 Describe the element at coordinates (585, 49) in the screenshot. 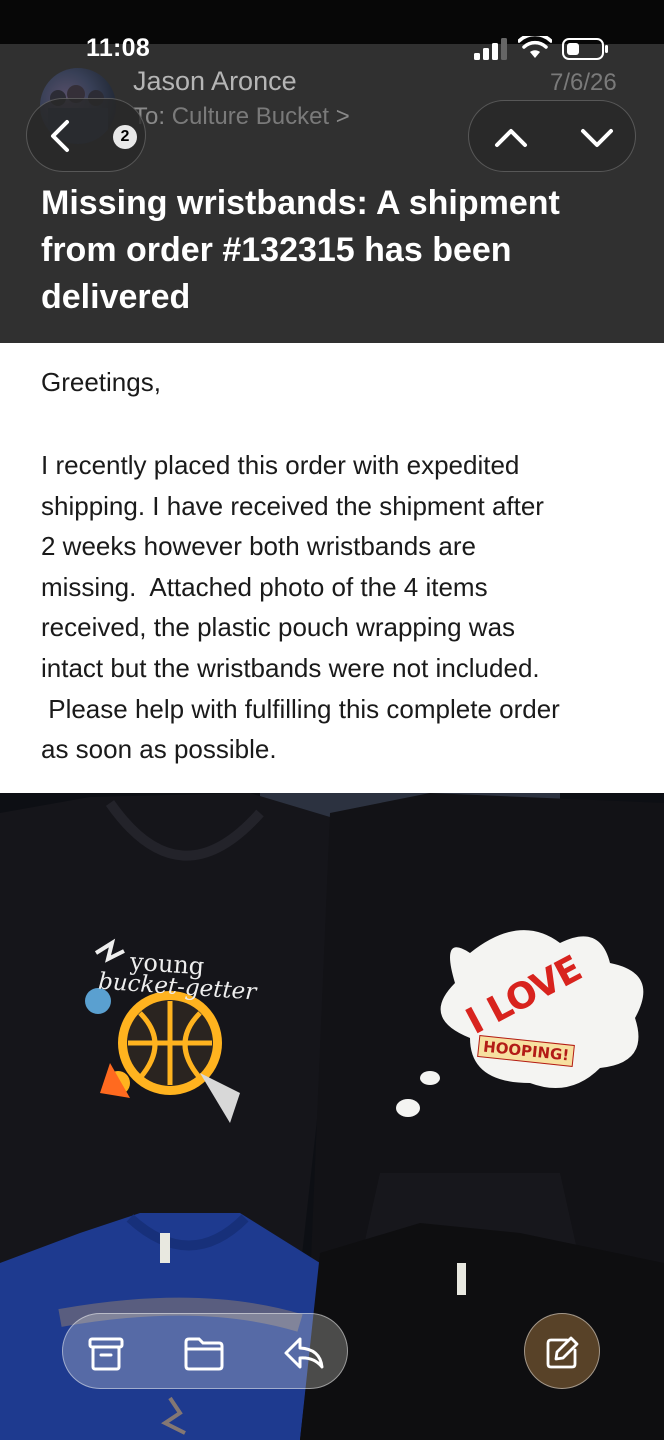

I see `battery-icon` at that location.